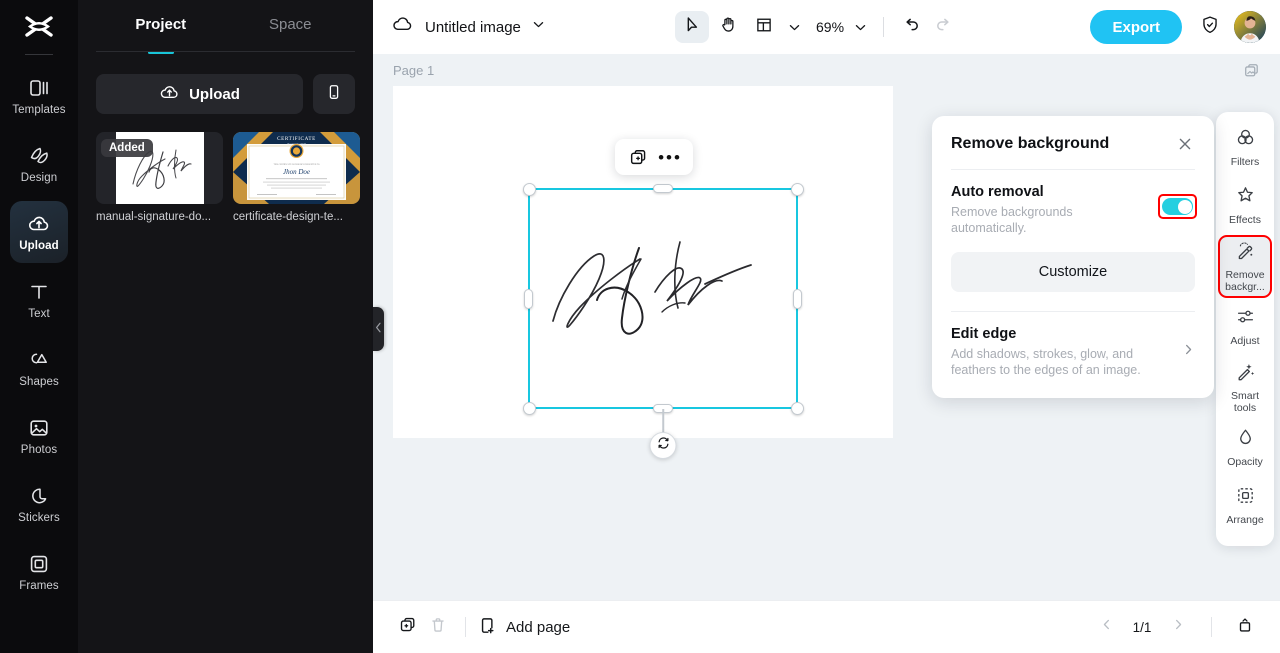  What do you see at coordinates (663, 188) in the screenshot?
I see `resize-handle-top` at bounding box center [663, 188].